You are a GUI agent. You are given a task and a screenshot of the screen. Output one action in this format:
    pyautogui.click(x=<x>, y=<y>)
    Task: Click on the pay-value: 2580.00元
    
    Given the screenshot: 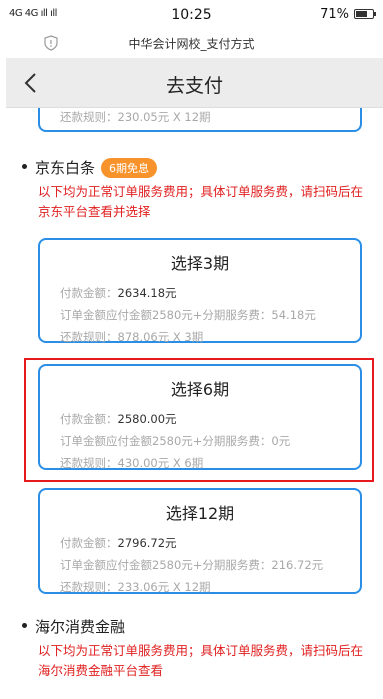 What is the action you would take?
    pyautogui.click(x=147, y=419)
    